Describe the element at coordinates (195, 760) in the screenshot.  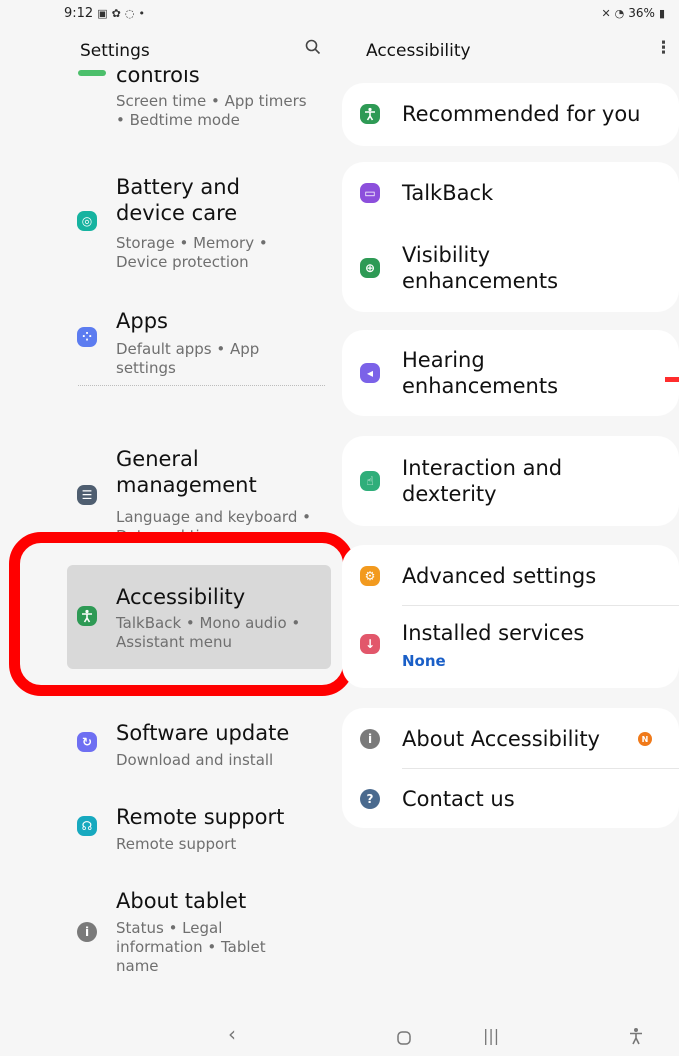
I see `settings-item-subtitle: Download and install` at that location.